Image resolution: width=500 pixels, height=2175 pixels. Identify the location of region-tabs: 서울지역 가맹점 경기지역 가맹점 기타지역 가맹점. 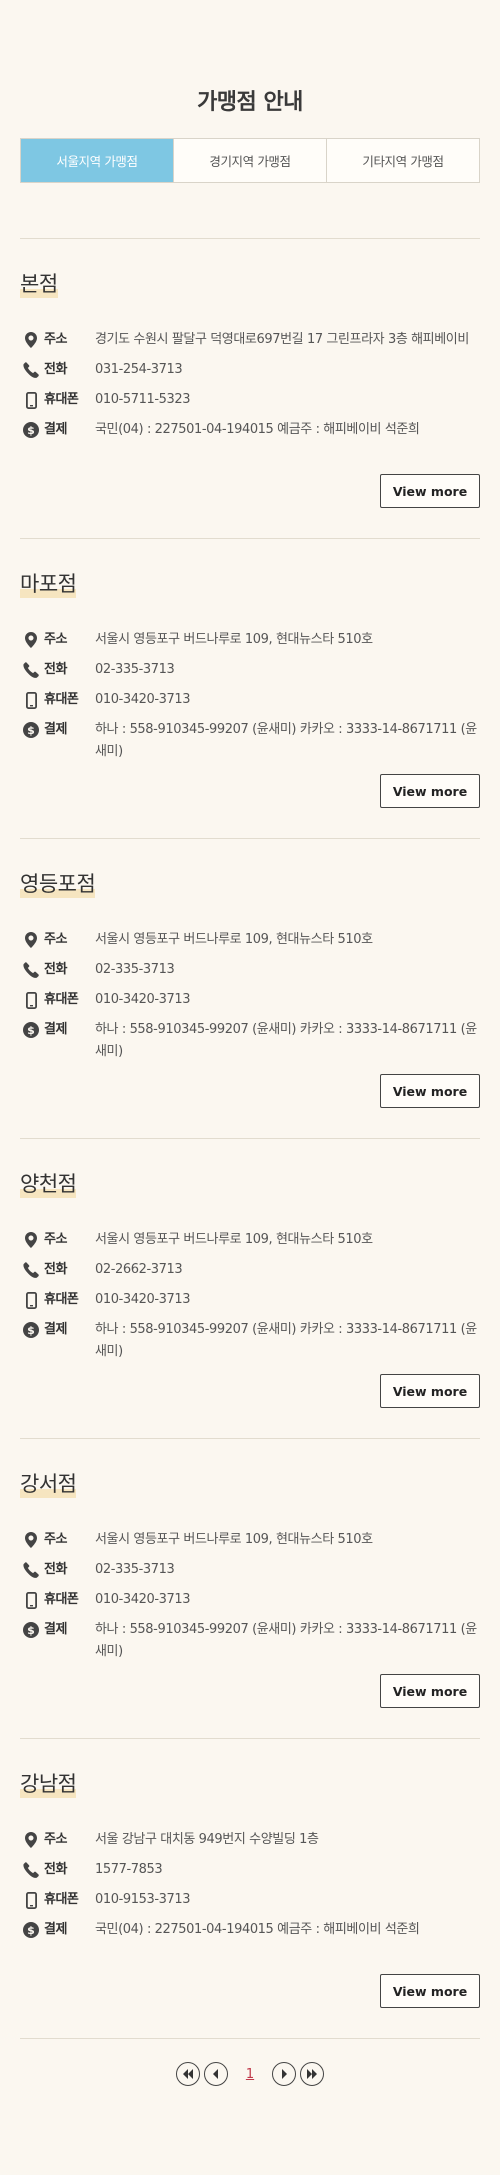
(250, 160).